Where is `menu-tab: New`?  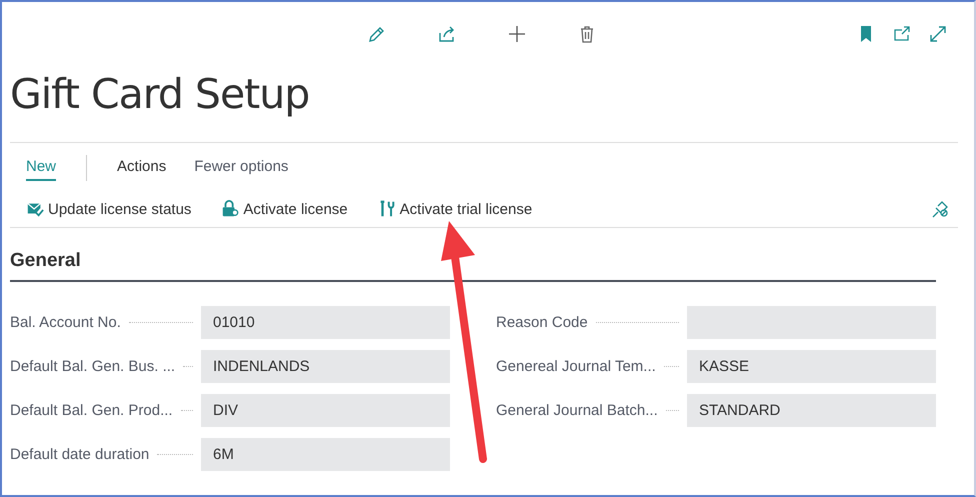 menu-tab: New is located at coordinates (41, 168).